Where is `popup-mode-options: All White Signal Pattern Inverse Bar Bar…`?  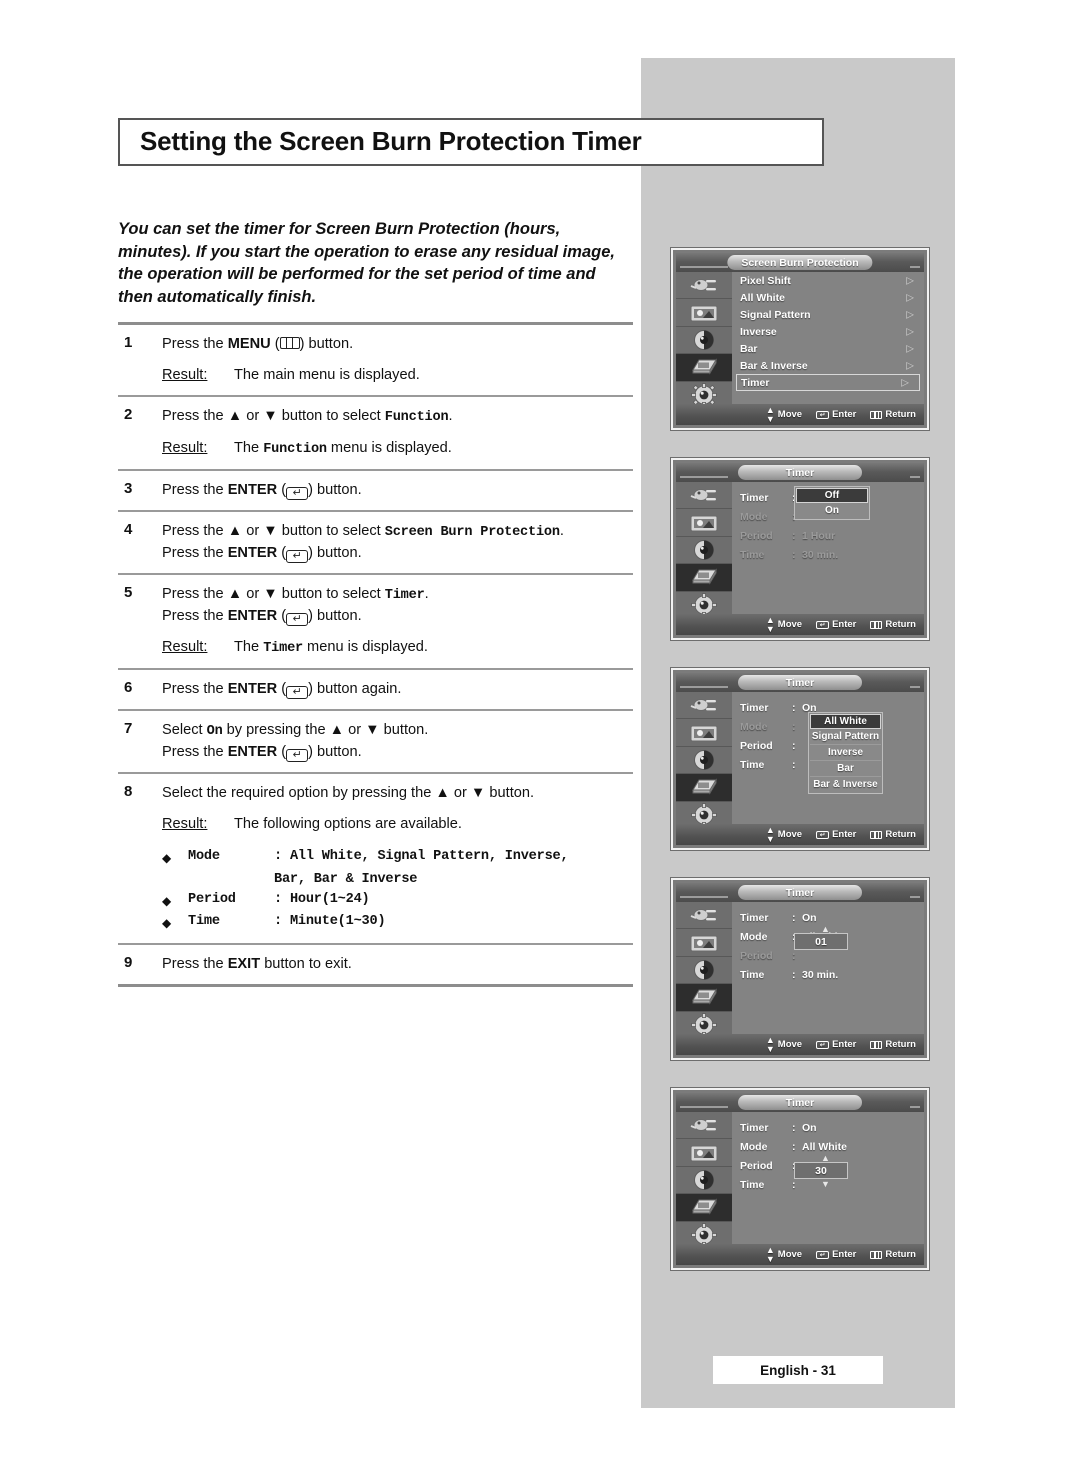 popup-mode-options: All White Signal Pattern Inverse Bar Bar… is located at coordinates (845, 753).